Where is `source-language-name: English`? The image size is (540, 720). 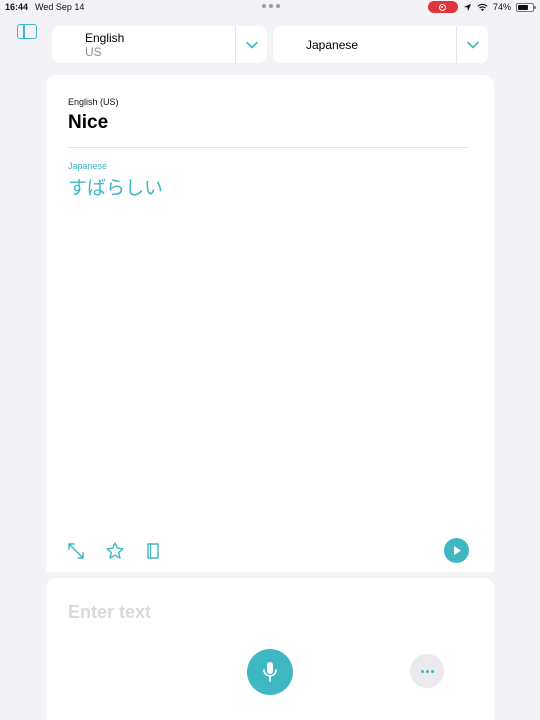
source-language-name: English is located at coordinates (105, 37).